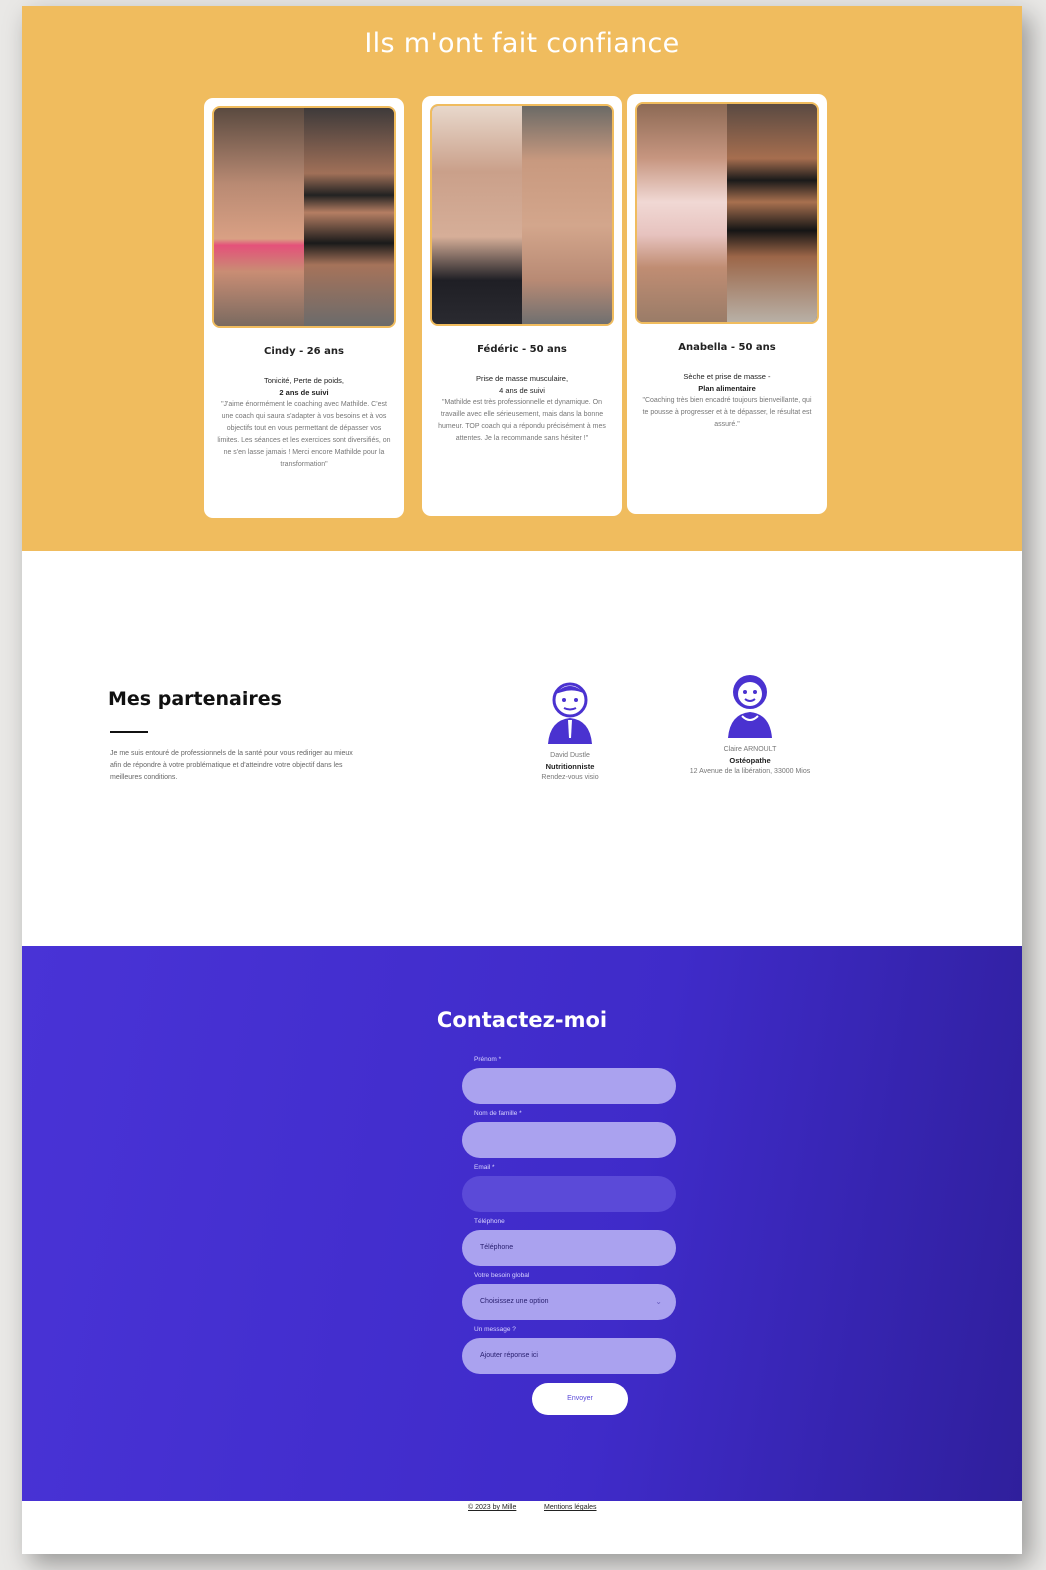 The width and height of the screenshot is (1046, 1570). What do you see at coordinates (495, 1329) in the screenshot?
I see `field-label: Un message ?` at bounding box center [495, 1329].